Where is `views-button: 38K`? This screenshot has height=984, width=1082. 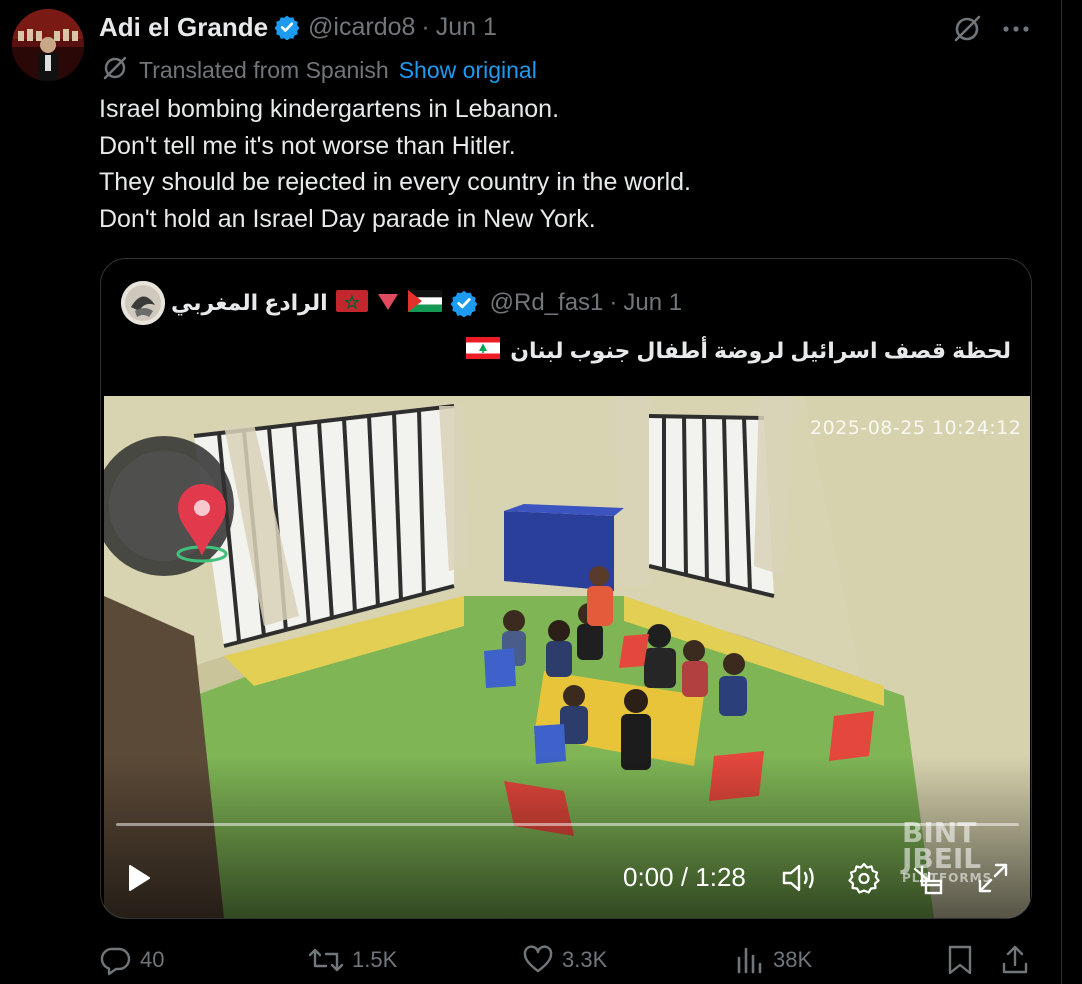
views-button: 38K is located at coordinates (773, 960).